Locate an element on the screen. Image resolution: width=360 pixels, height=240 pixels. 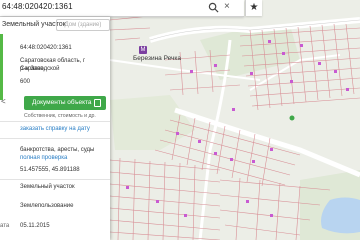
permitted-use-value: Землепользование is located at coordinates (47, 206).